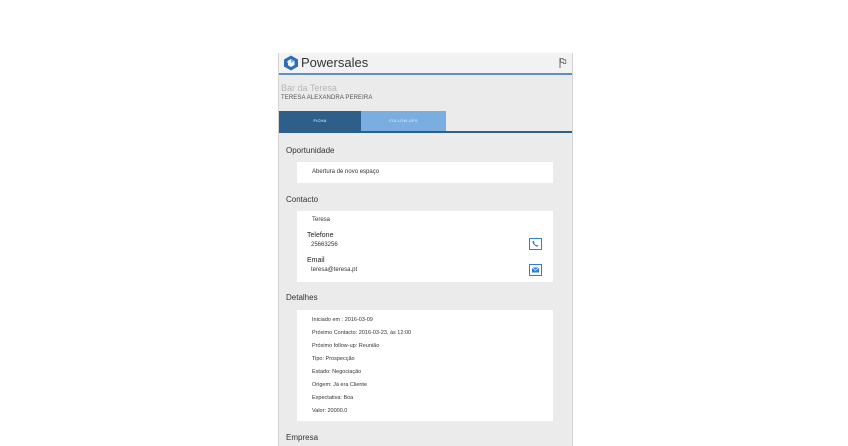 This screenshot has height=446, width=848. I want to click on section-title-oportunidade: Oportunidade, so click(310, 150).